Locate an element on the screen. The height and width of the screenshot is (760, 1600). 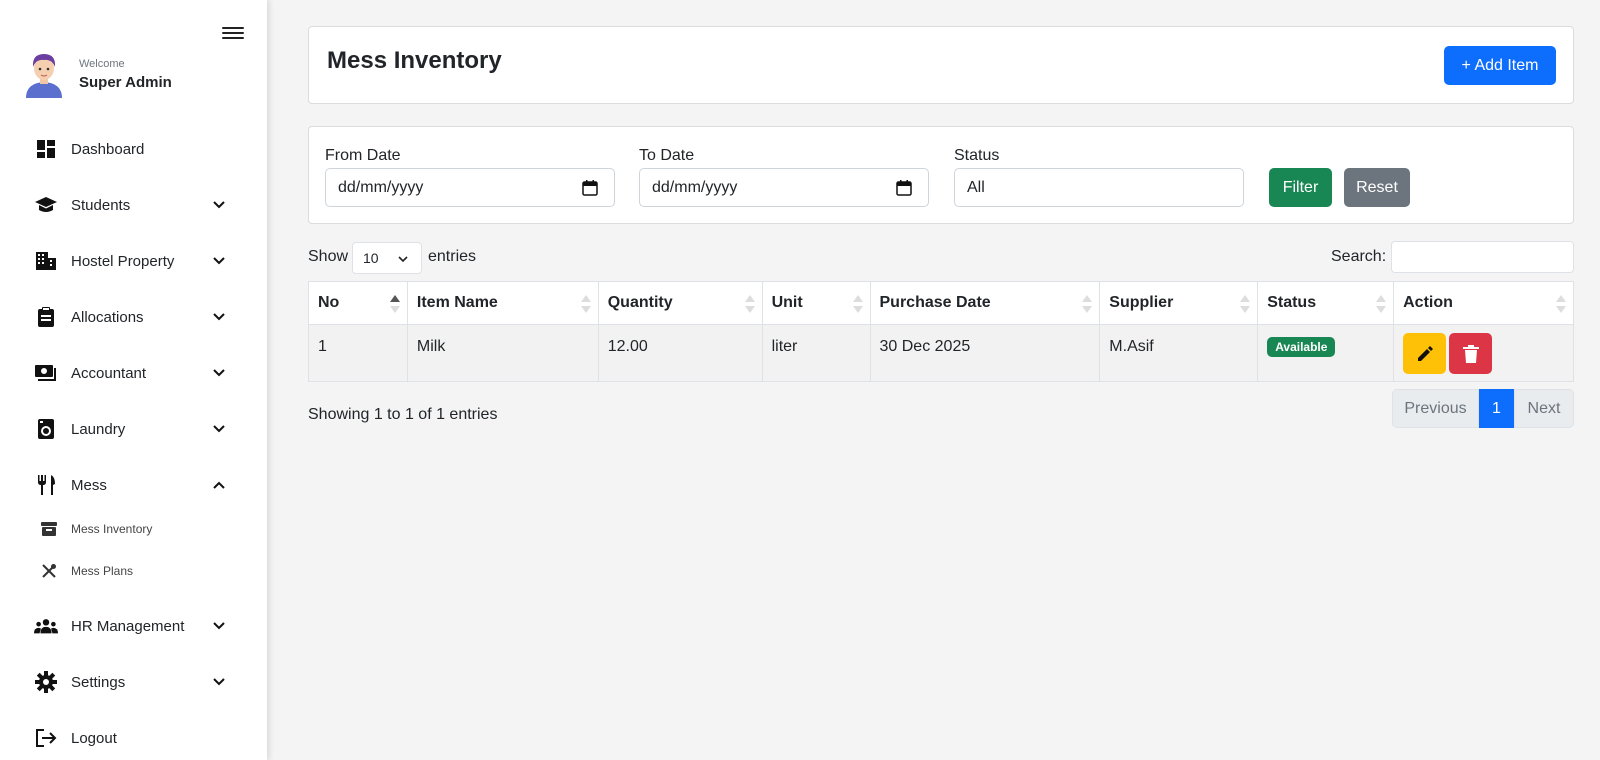
sidebar-item-hr-management: HR Management is located at coordinates (134, 626).